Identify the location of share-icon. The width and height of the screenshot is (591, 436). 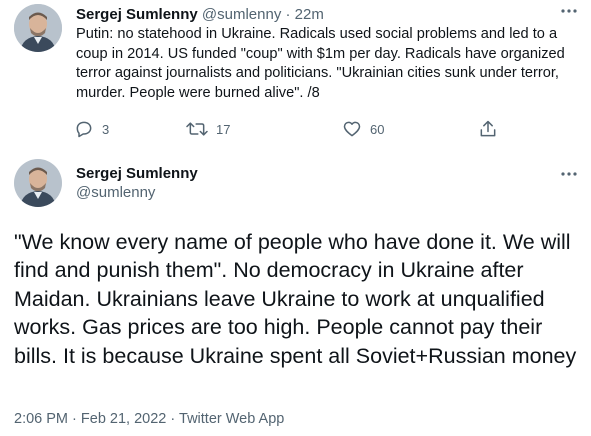
(488, 128).